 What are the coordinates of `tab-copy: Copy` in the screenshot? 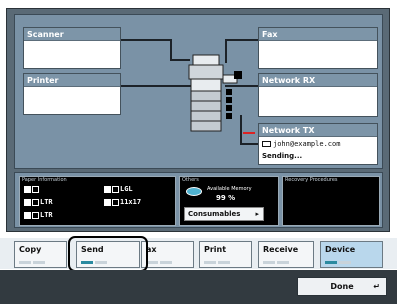 It's located at (40, 254).